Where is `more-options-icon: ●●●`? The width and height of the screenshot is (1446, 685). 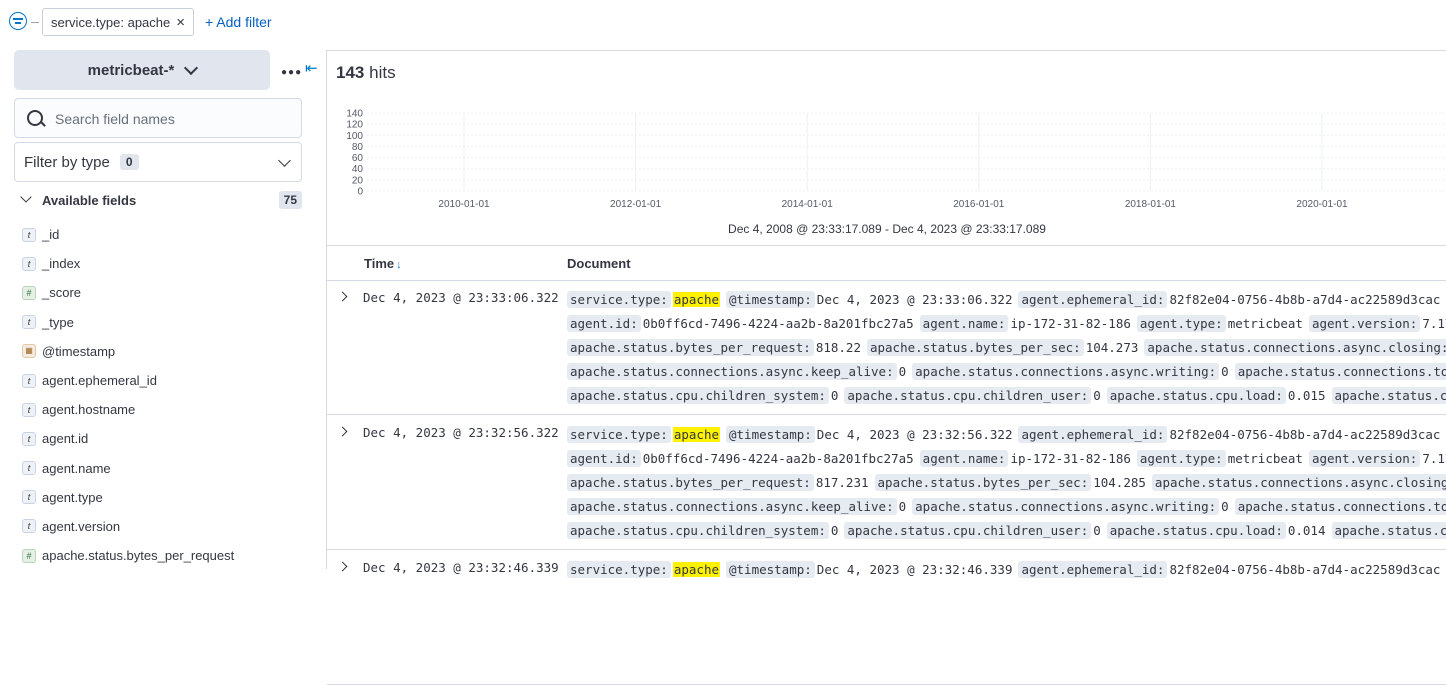 more-options-icon: ●●● is located at coordinates (291, 72).